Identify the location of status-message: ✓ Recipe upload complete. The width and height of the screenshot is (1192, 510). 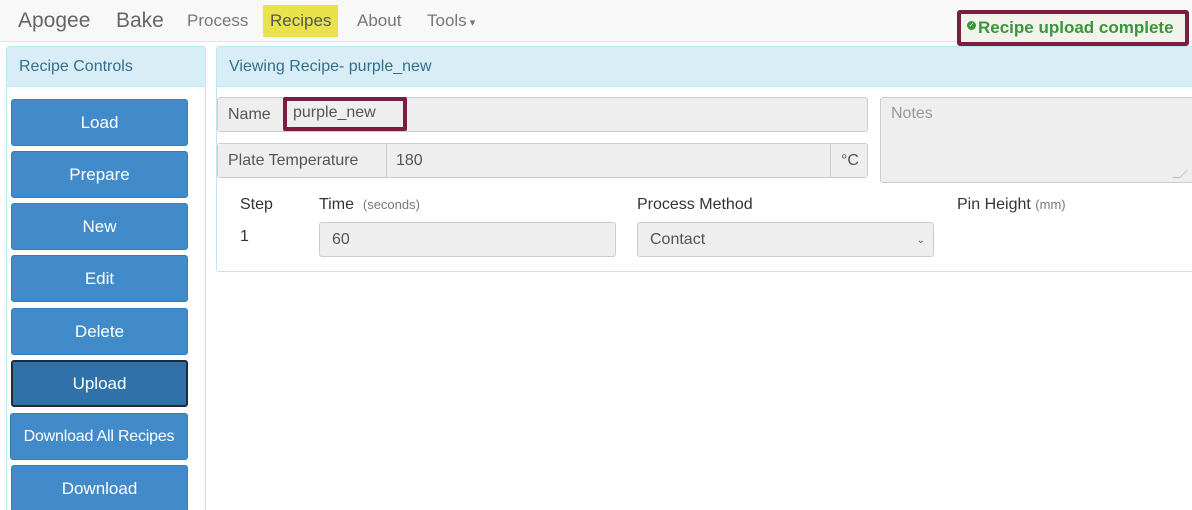
(1073, 28).